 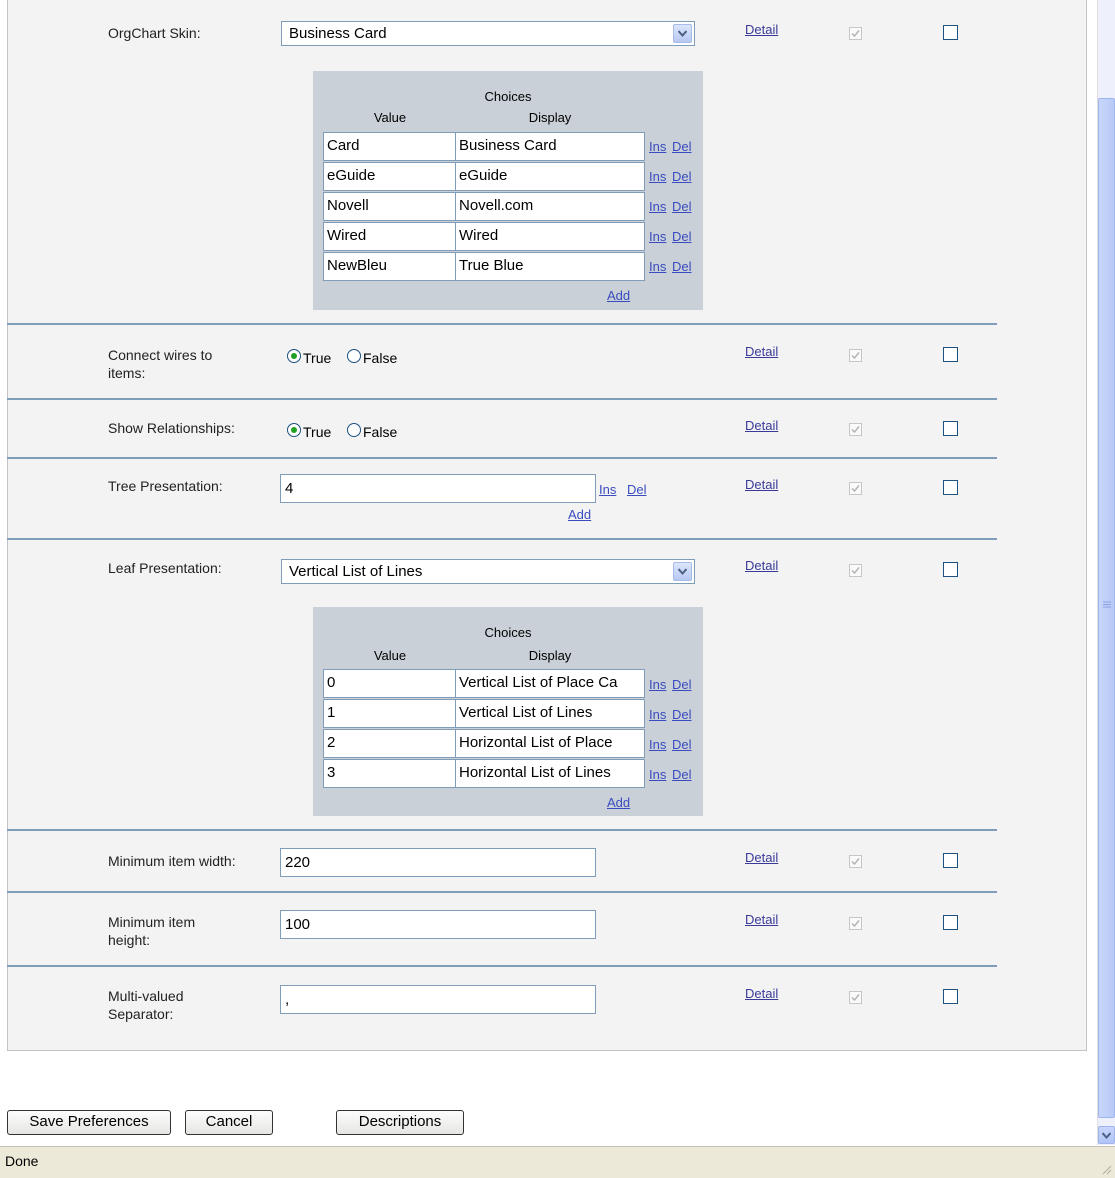 What do you see at coordinates (1107, 604) in the screenshot?
I see `grip-icon` at bounding box center [1107, 604].